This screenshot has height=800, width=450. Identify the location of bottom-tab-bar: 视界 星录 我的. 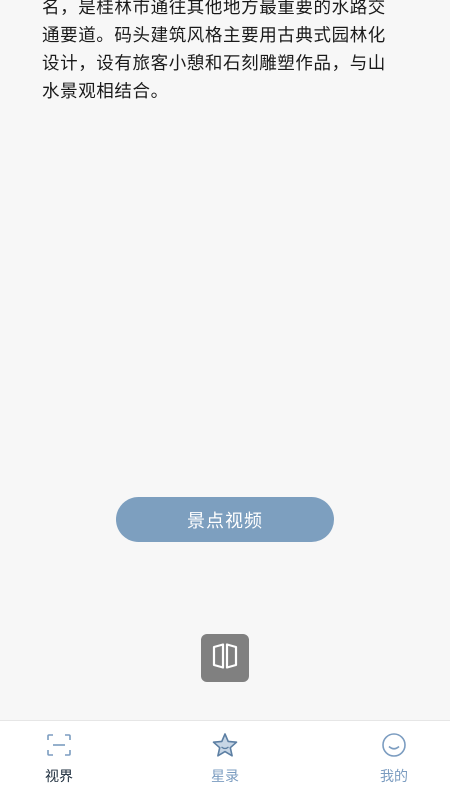
(225, 760).